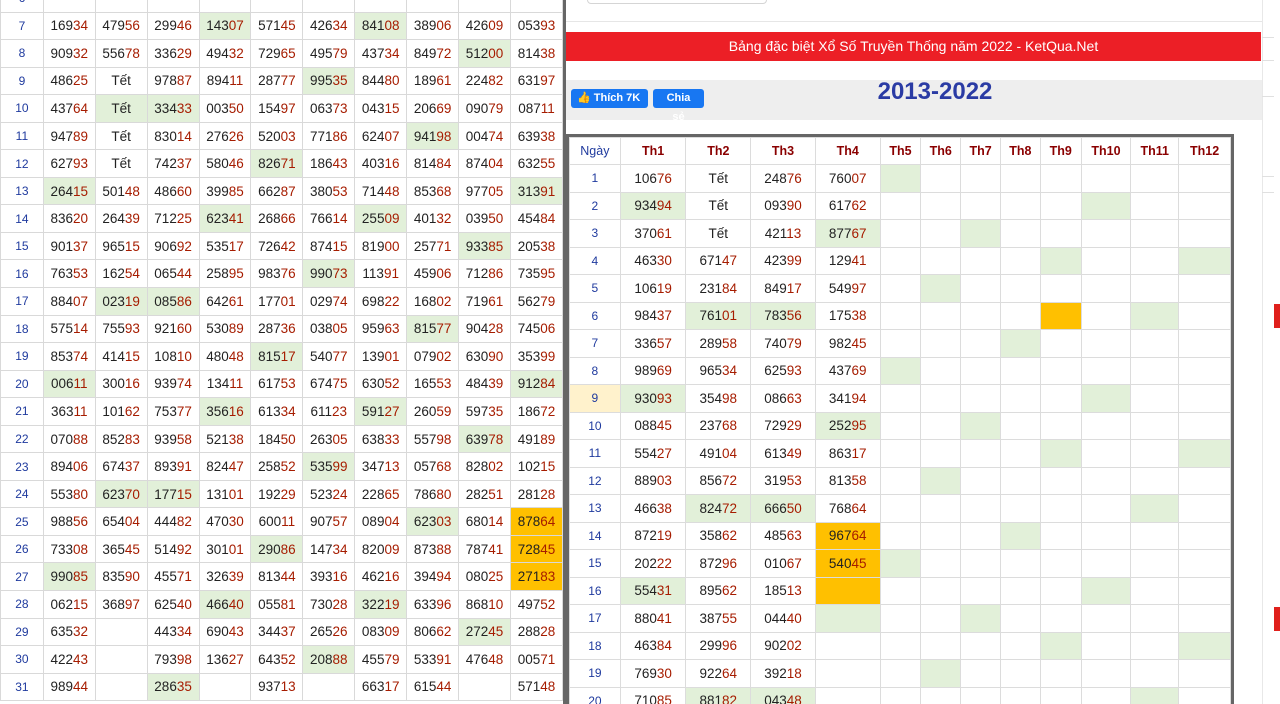  Describe the element at coordinates (329, 274) in the screenshot. I see `result-cell: 99073` at that location.